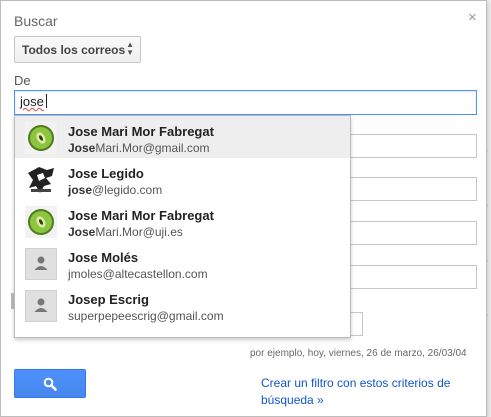 The width and height of the screenshot is (491, 417). Describe the element at coordinates (139, 232) in the screenshot. I see `email-rest: Mari.Mor@uji.es` at that location.